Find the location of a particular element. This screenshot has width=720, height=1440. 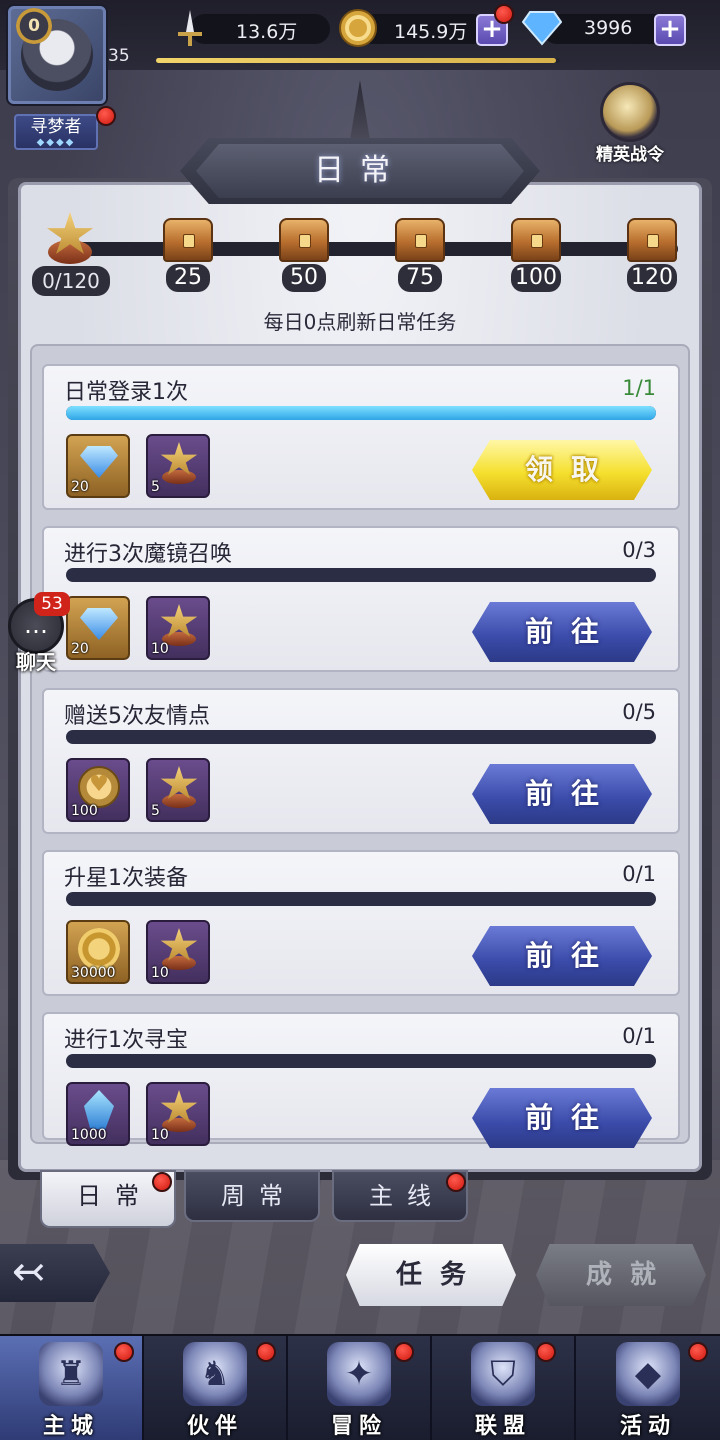

task-card: 升星1次装备 0/1 30000 10 前往 is located at coordinates (361, 923).